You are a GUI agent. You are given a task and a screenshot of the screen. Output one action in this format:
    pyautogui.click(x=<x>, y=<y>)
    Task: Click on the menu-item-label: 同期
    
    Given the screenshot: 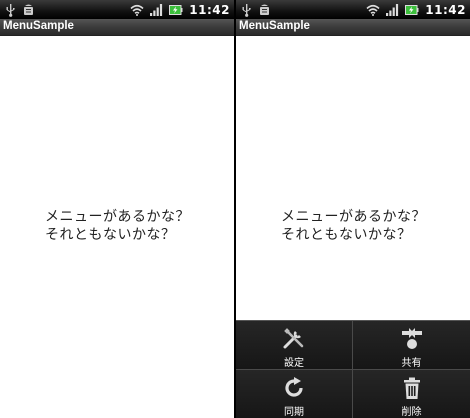 What is the action you would take?
    pyautogui.click(x=294, y=412)
    